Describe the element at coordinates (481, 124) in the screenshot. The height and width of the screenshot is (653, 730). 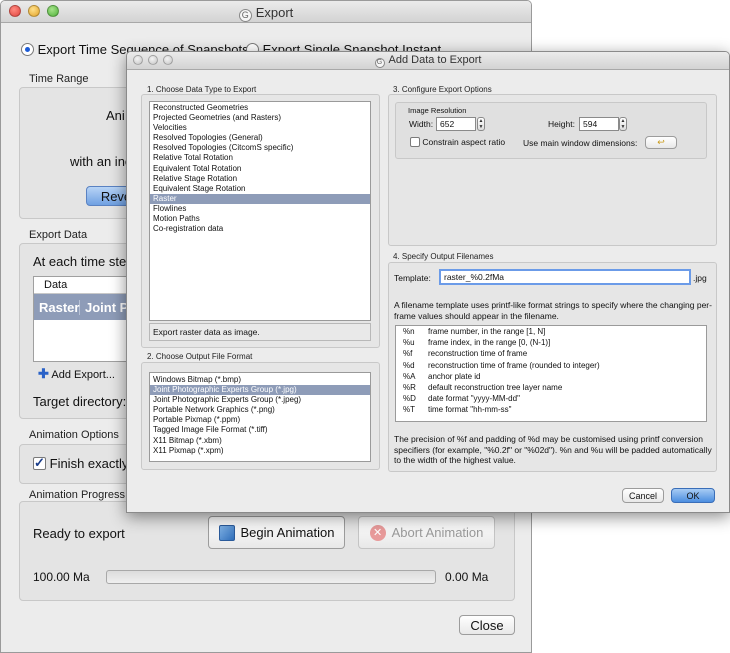
I see `width-stepper: ▲ ▼` at that location.